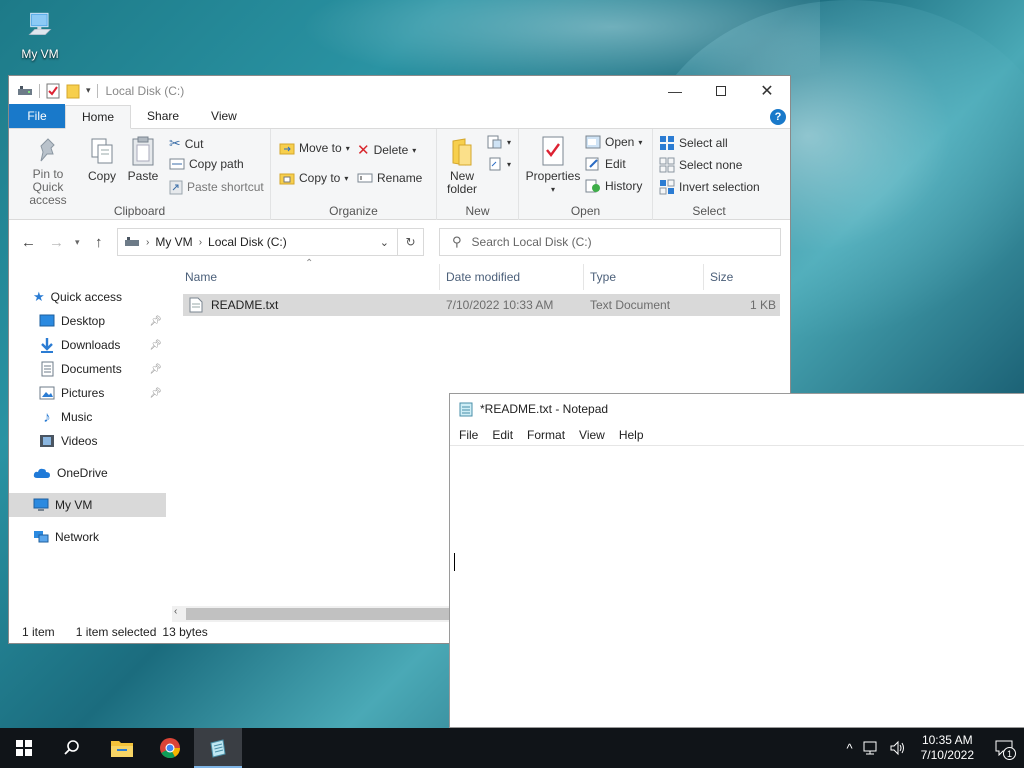 The image size is (1024, 768). Describe the element at coordinates (693, 143) in the screenshot. I see `select-all-button: Select all` at that location.